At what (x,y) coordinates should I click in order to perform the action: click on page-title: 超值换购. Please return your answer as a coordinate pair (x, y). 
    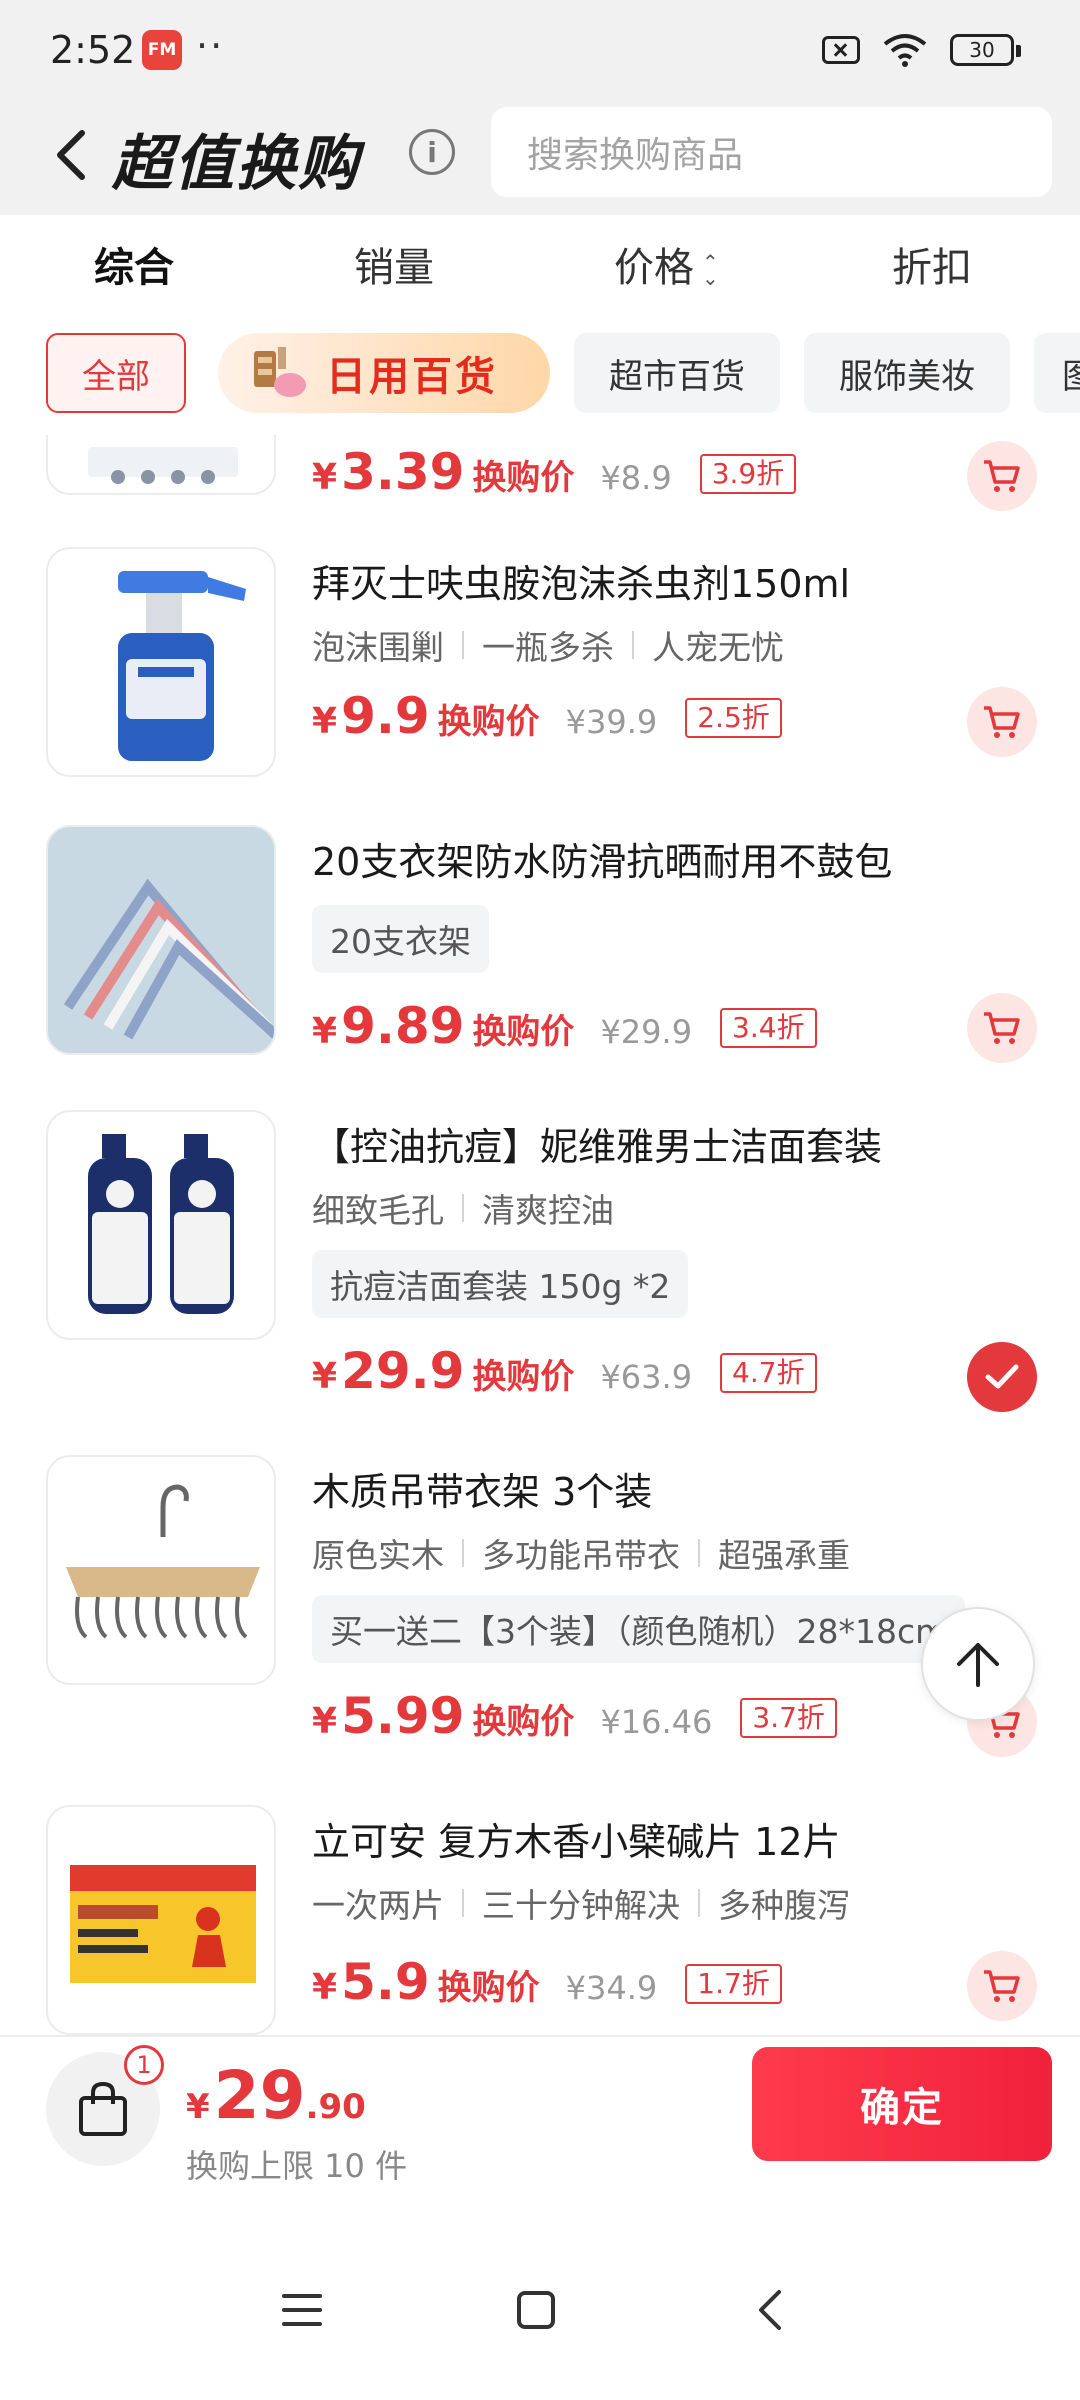
    Looking at the image, I should click on (236, 164).